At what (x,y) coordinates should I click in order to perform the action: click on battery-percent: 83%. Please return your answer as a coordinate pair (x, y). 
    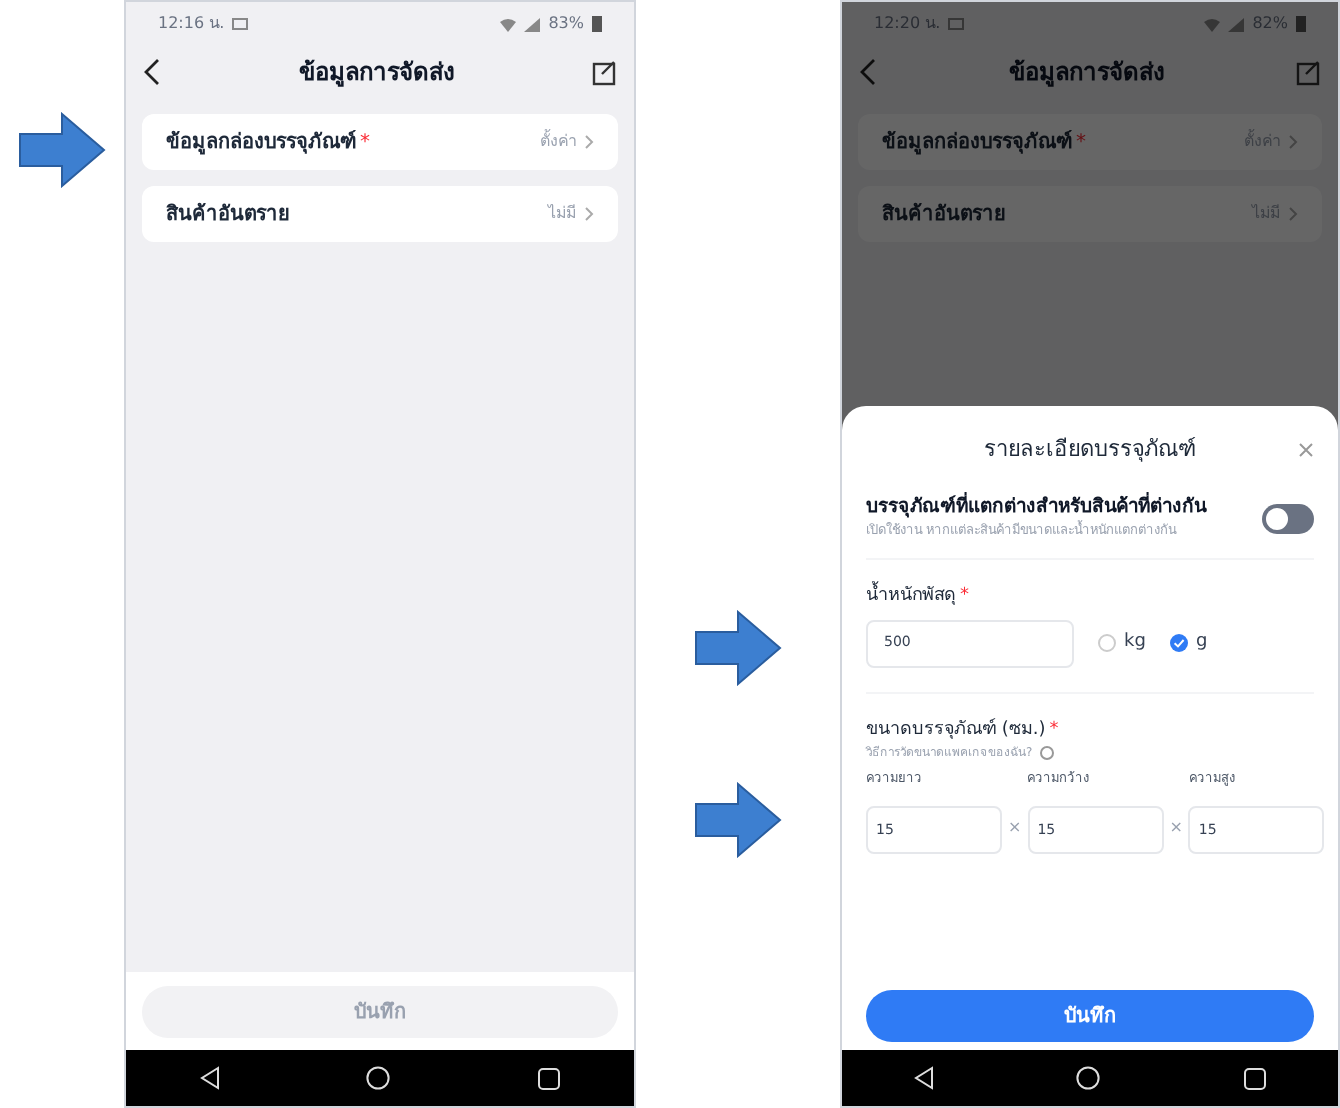
    Looking at the image, I should click on (566, 24).